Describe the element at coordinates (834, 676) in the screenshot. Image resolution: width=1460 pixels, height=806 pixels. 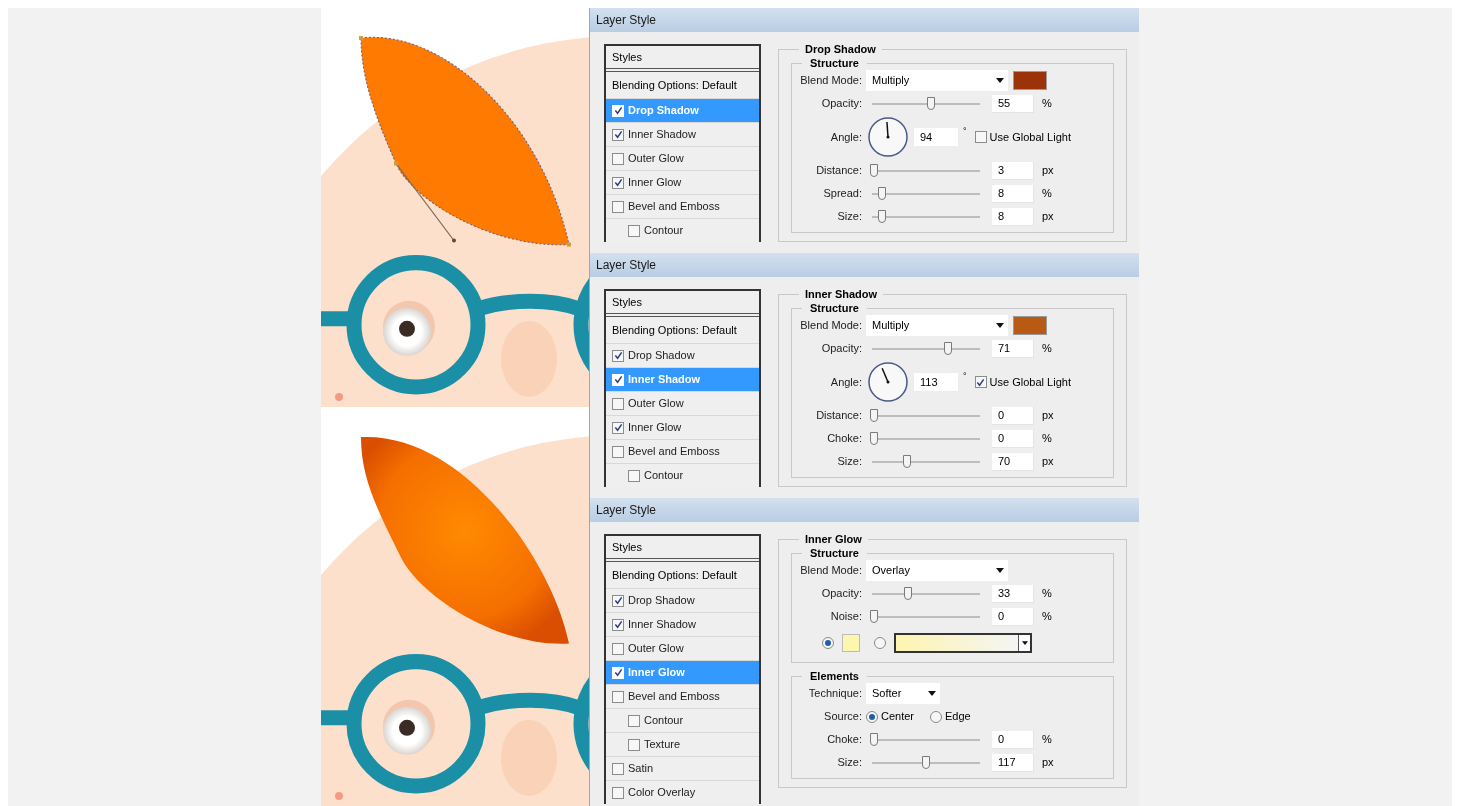
I see `group-title: Elements` at that location.